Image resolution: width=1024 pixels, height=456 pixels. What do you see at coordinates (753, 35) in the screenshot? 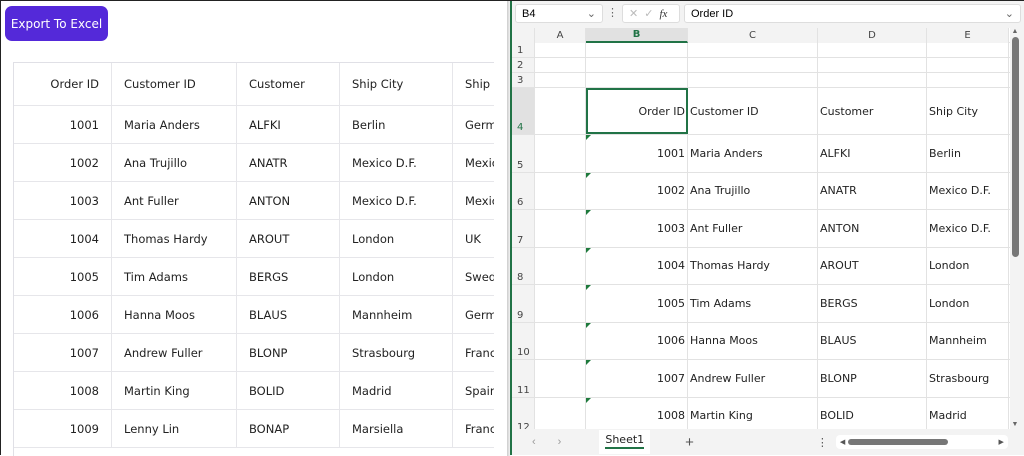
I see `column-header: C` at bounding box center [753, 35].